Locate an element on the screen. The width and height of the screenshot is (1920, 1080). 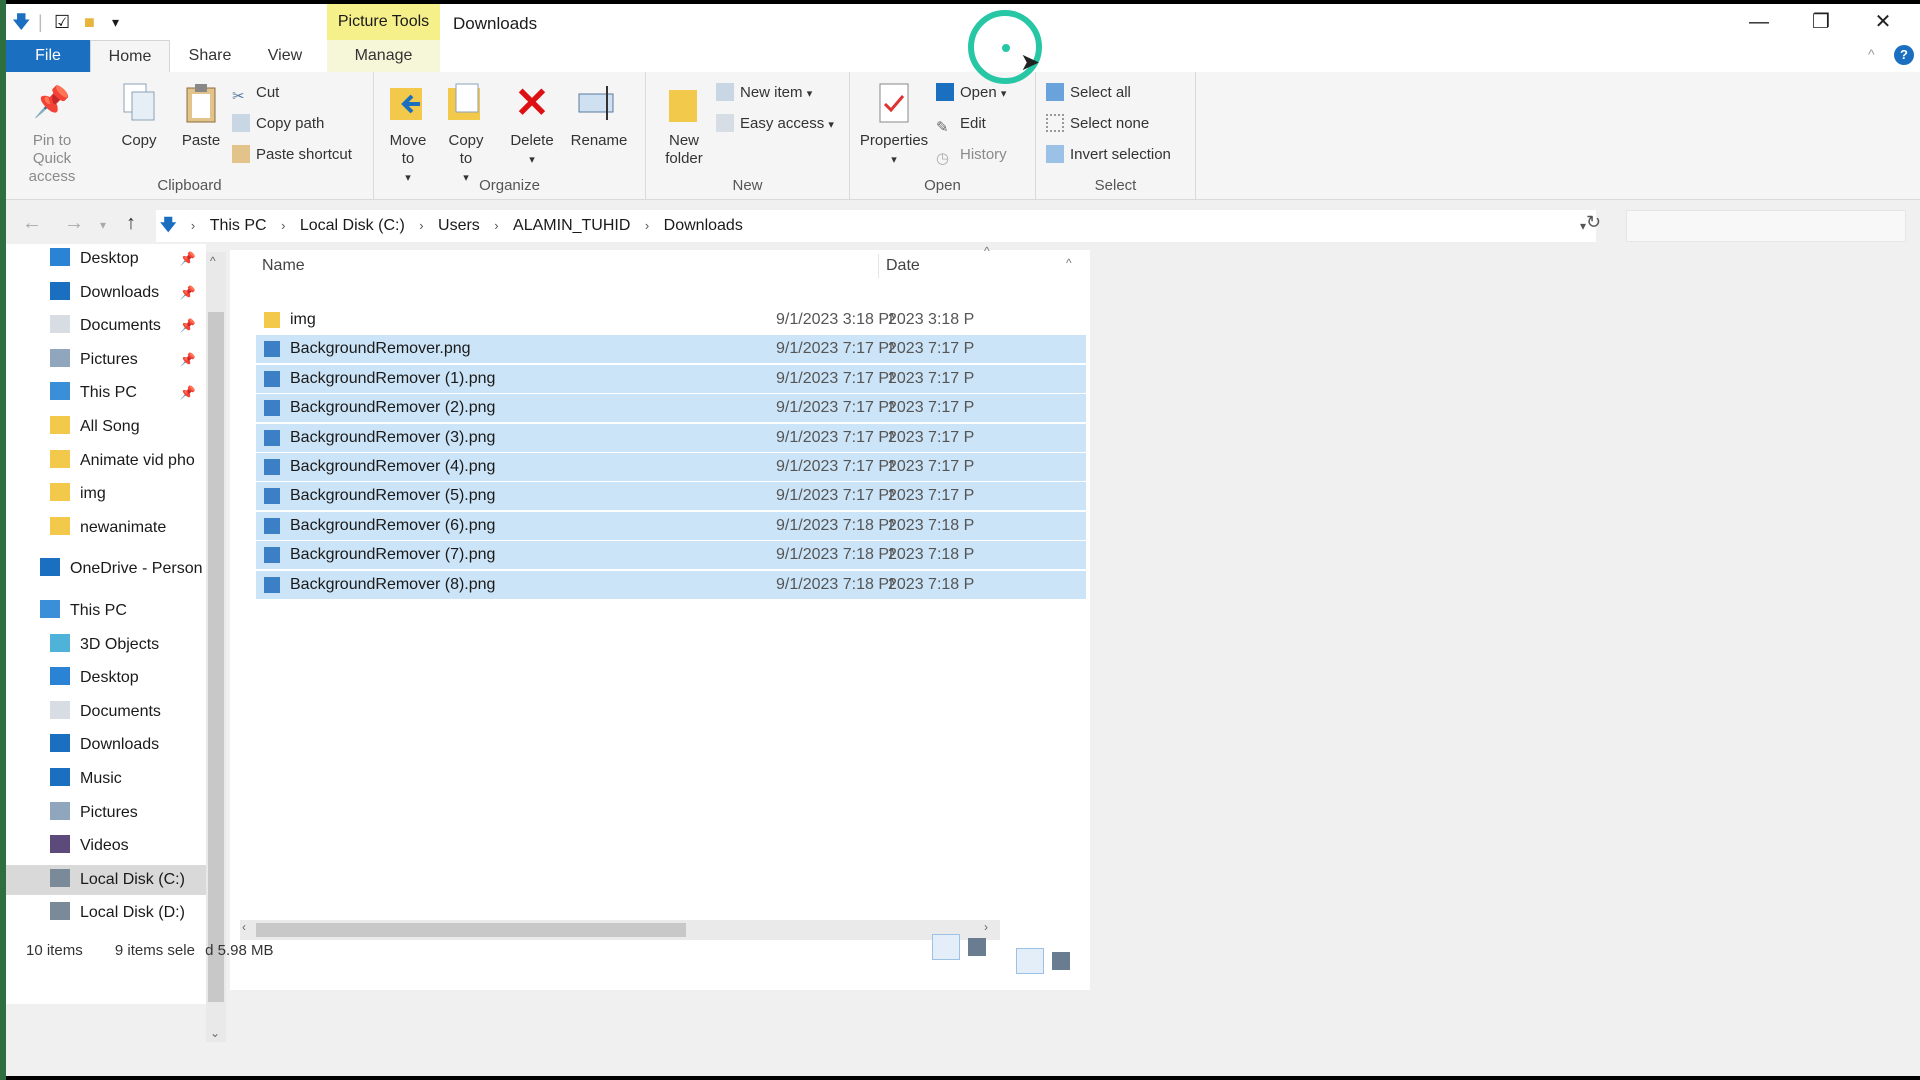
new-item-button: New item ▾ is located at coordinates (764, 93).